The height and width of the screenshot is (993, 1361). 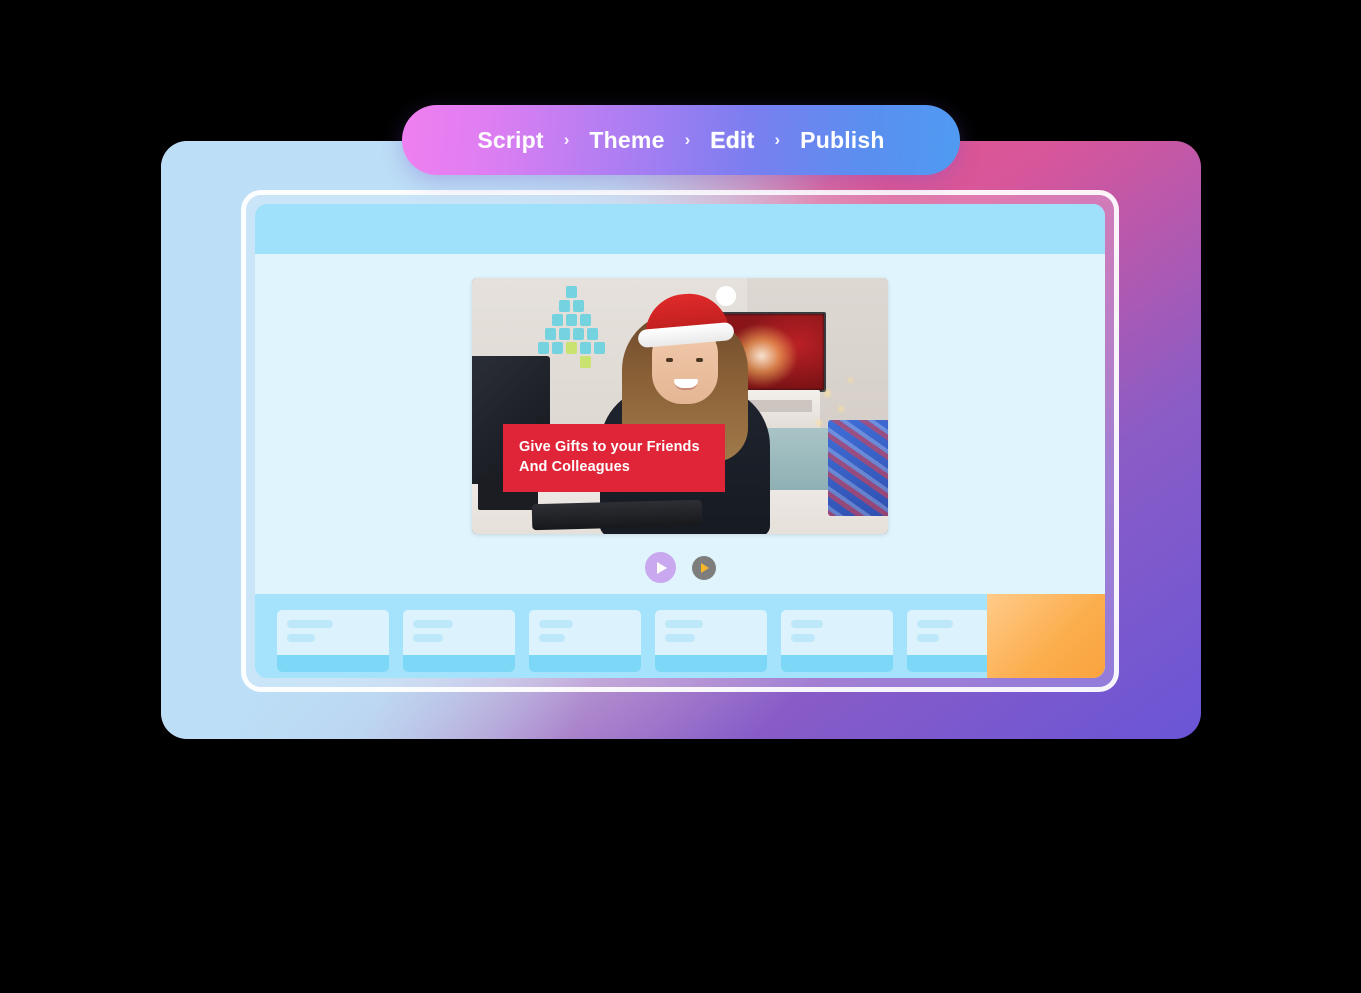 What do you see at coordinates (669, 360) in the screenshot?
I see `scene-person-eye-left` at bounding box center [669, 360].